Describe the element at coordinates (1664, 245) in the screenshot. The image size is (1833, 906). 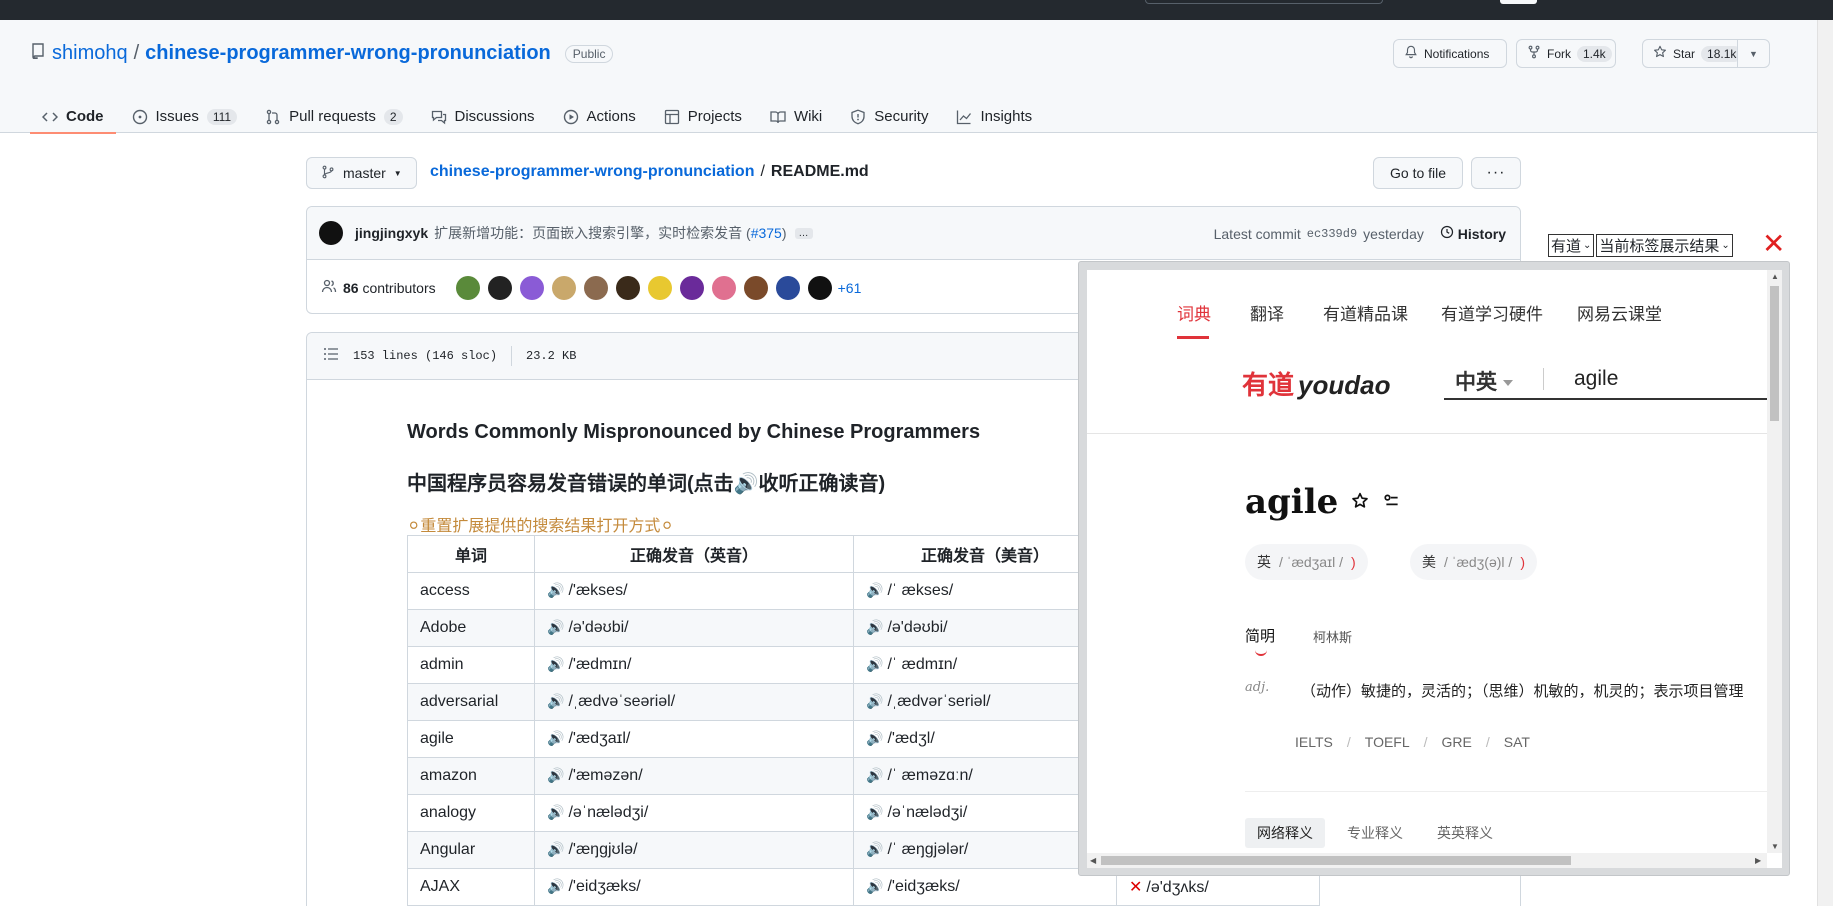
I see `display-mode-select: 当前标签展示结果 ⌄` at that location.